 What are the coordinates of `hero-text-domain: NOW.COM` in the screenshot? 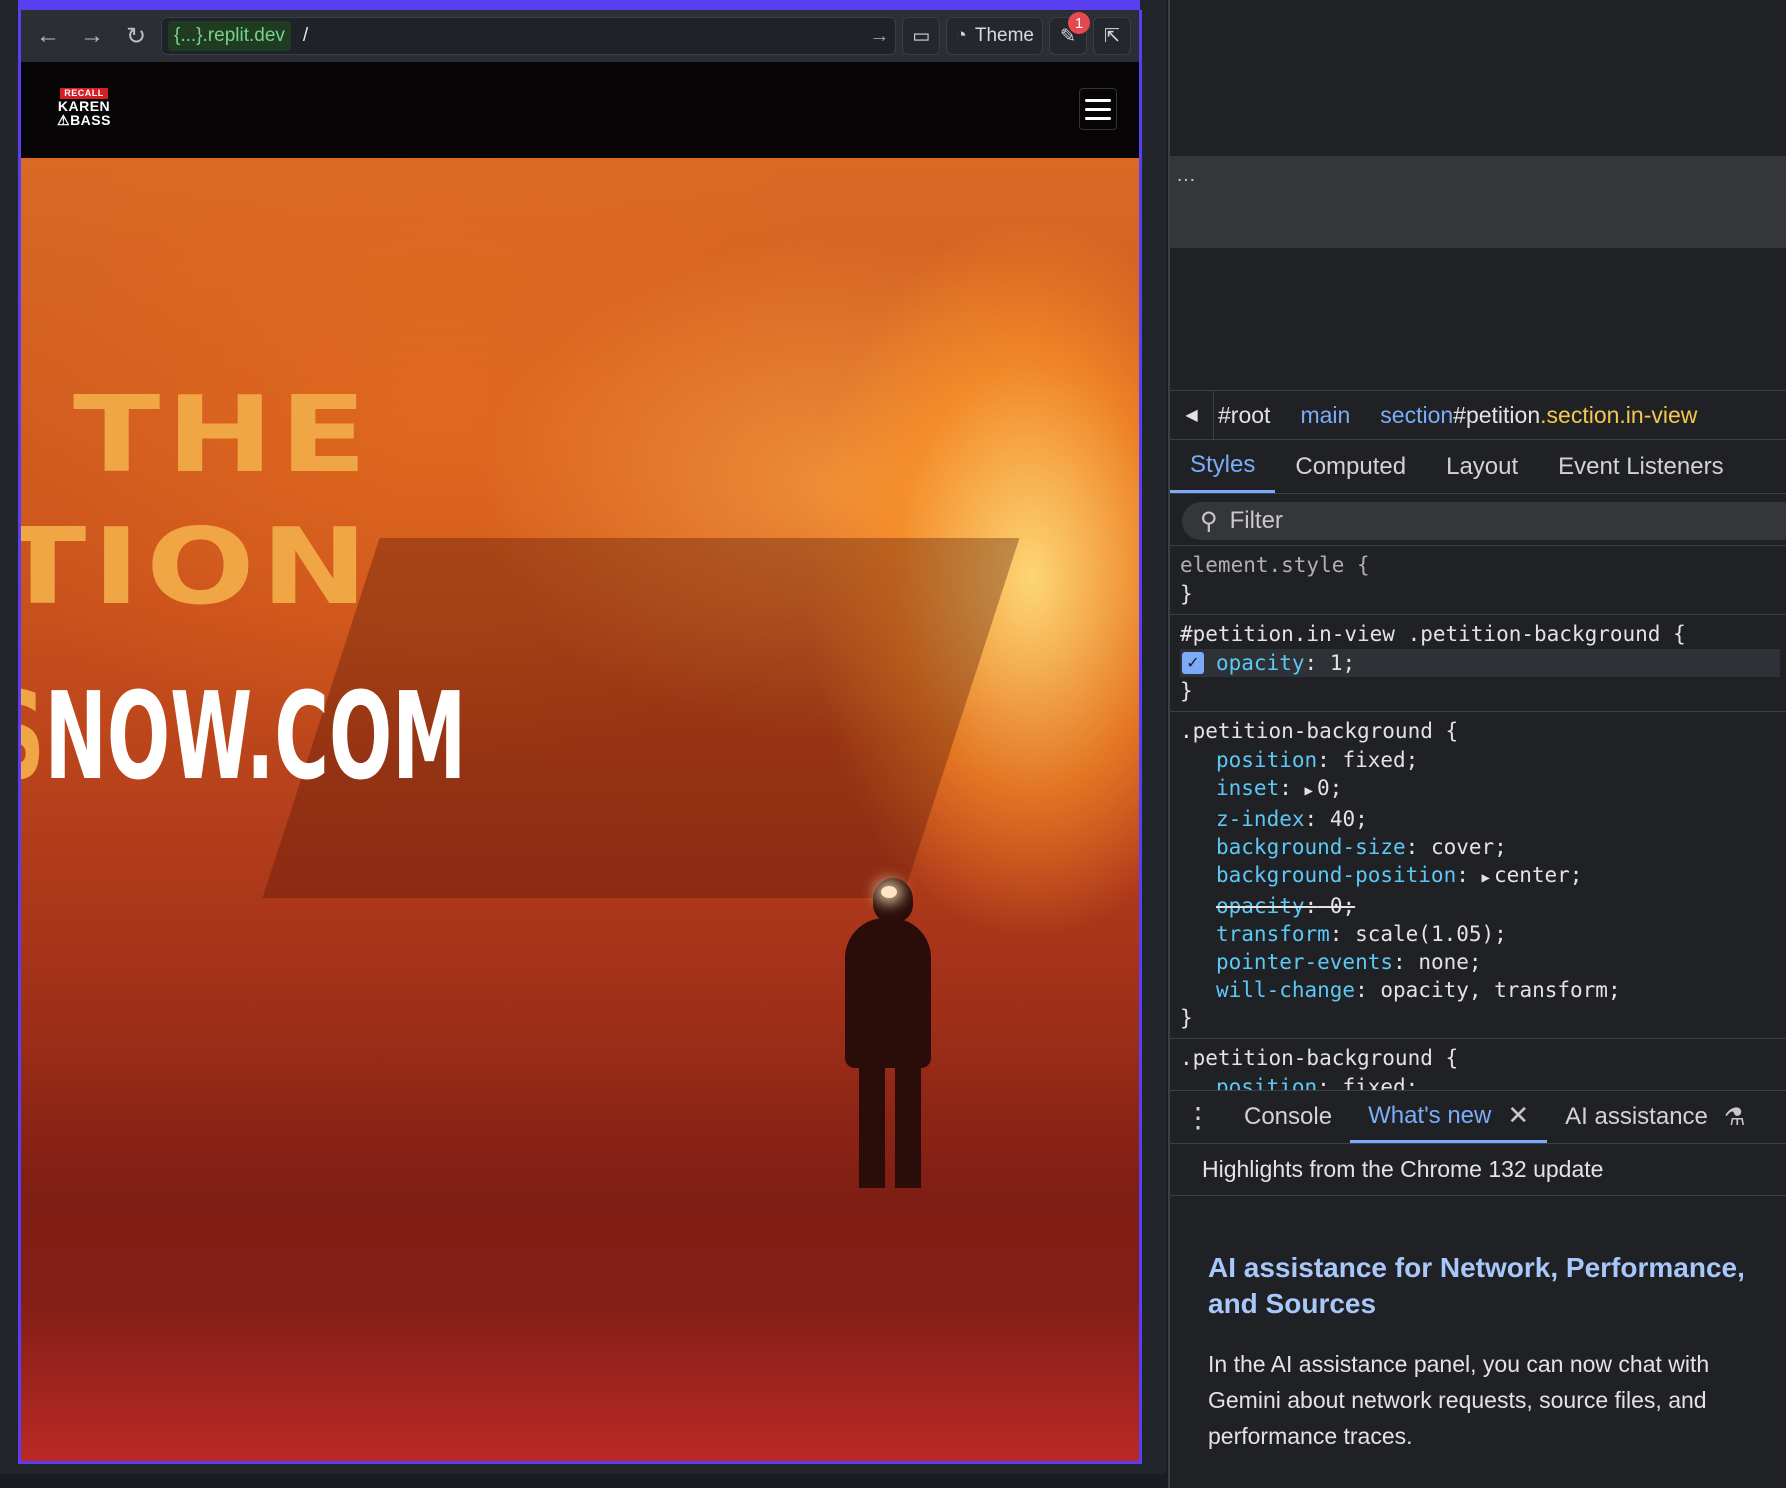 It's located at (255, 737).